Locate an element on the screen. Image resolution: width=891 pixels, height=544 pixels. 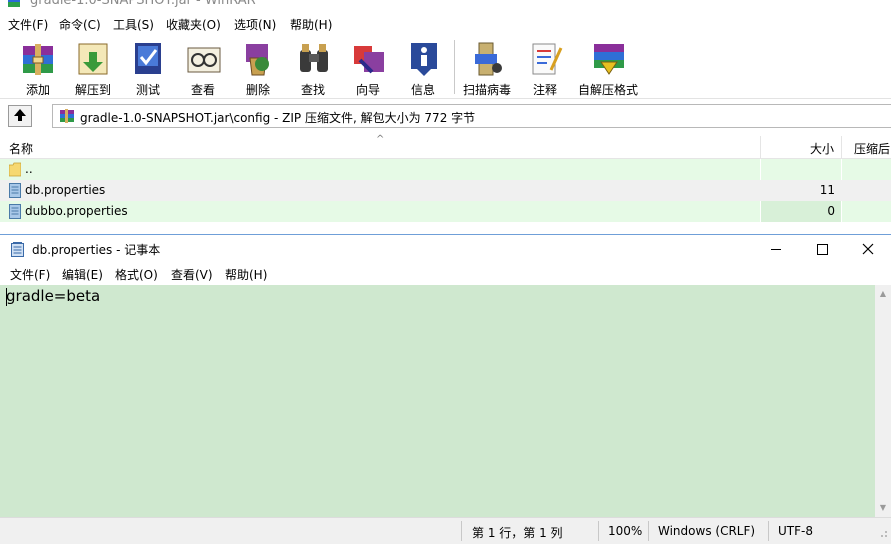
info-label: 信息 is located at coordinates (422, 90).